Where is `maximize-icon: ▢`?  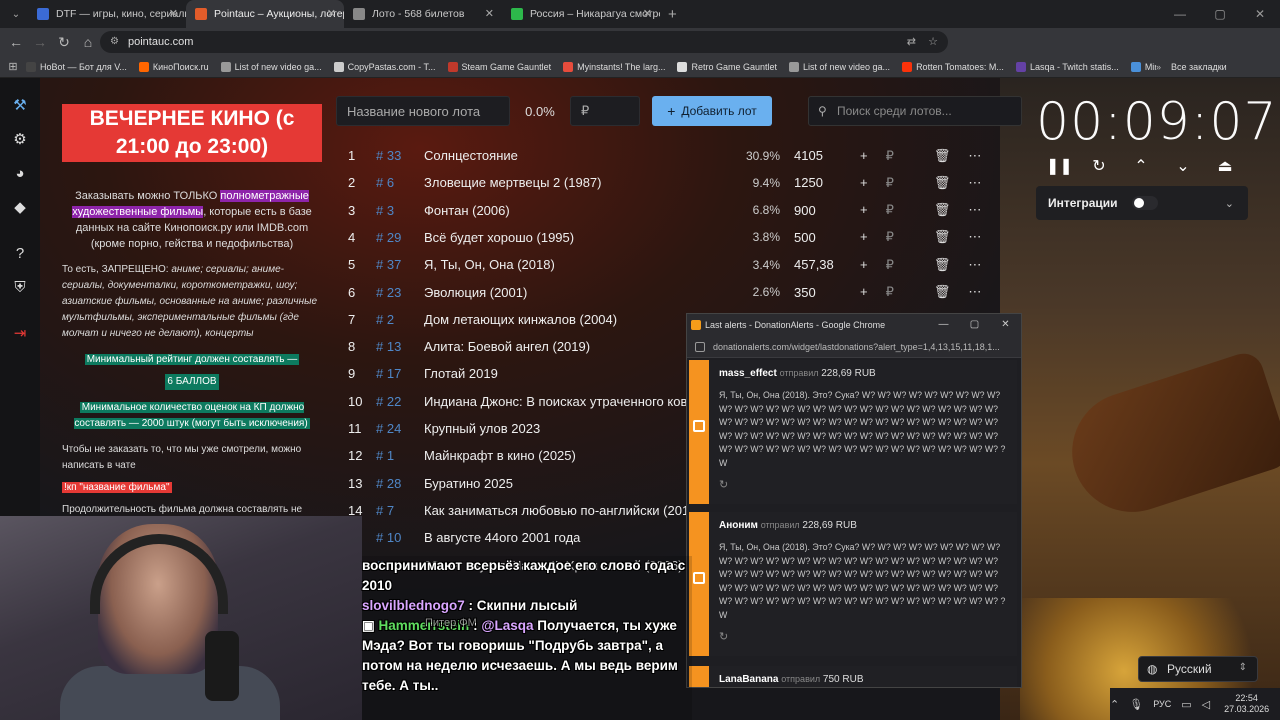
maximize-icon: ▢ is located at coordinates (974, 325).